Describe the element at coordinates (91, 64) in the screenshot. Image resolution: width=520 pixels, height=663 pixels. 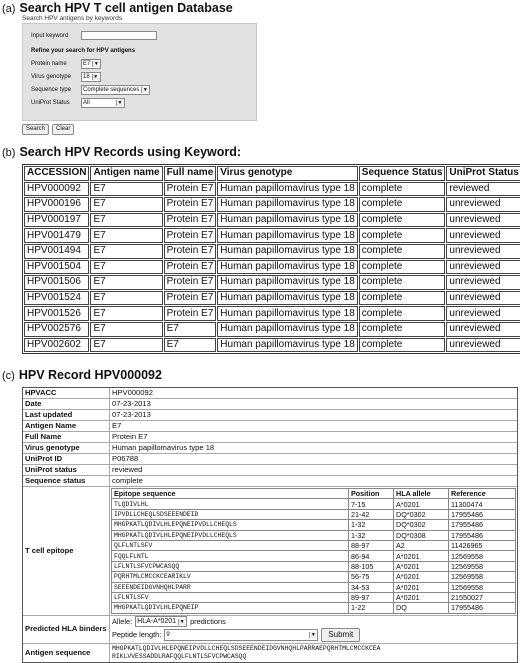
I see `protein-name-select: E7 ▼` at that location.